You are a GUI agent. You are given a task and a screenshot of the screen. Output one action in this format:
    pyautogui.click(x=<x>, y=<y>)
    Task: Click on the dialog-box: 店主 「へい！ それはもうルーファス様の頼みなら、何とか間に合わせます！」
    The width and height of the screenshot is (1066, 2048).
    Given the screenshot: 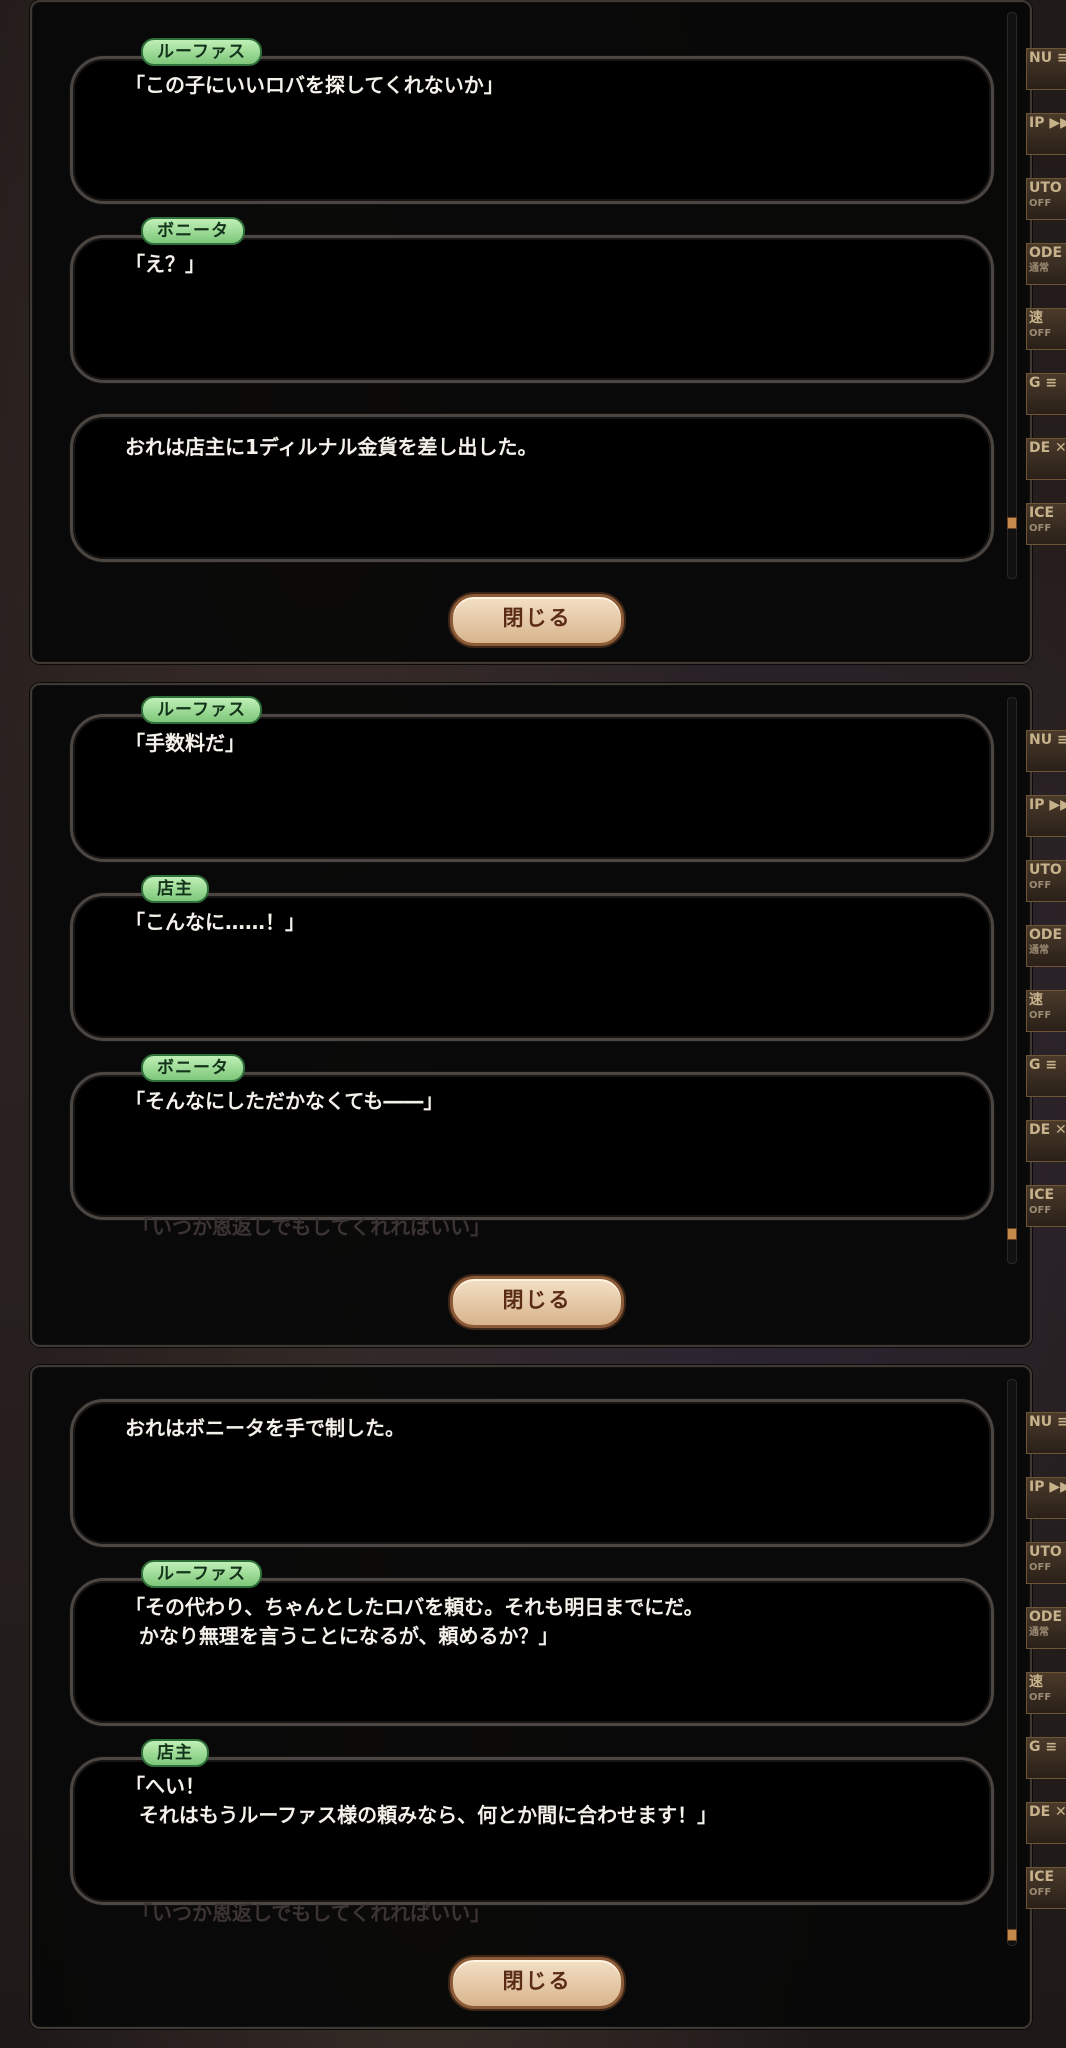 What is the action you would take?
    pyautogui.click(x=532, y=1822)
    